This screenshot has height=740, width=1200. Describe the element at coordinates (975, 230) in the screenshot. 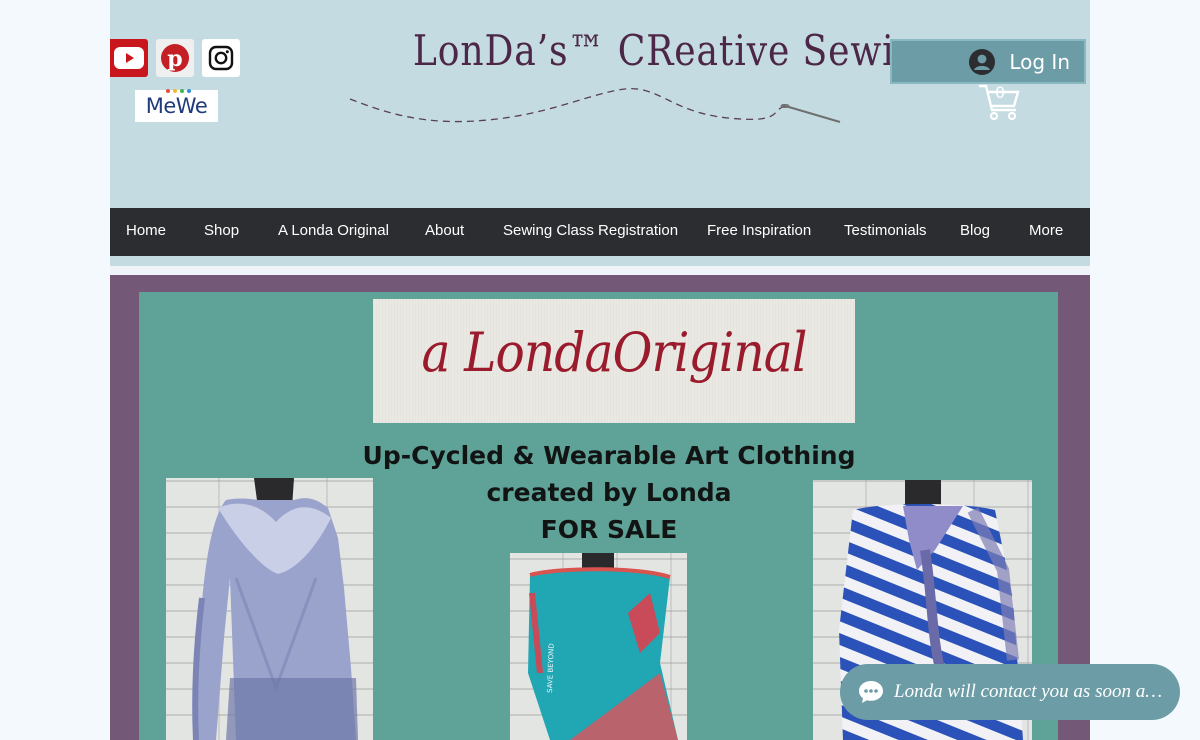

I see `nav-item-blog: Blog` at that location.